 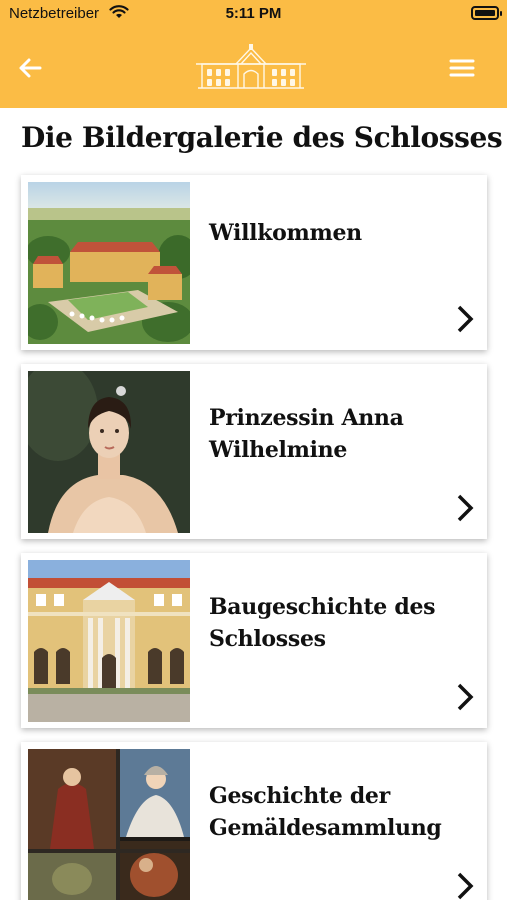 I want to click on arrow-left-icon, so click(x=30, y=68).